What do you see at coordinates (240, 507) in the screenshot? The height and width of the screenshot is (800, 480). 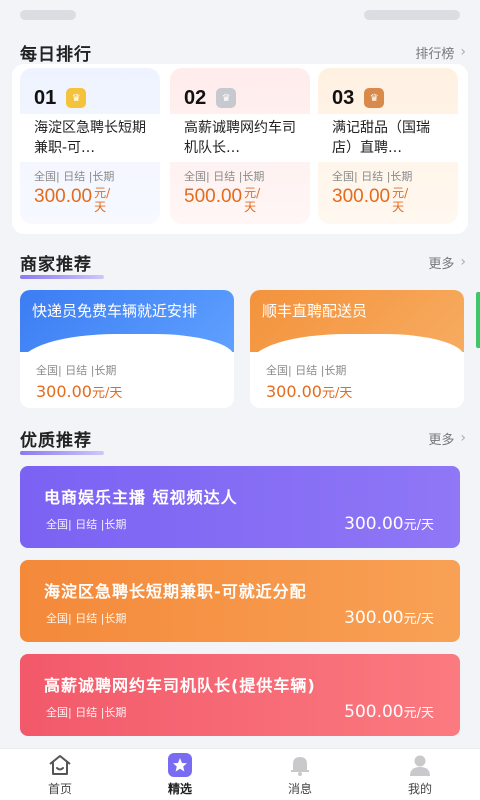 I see `quality-job-banner: 电商娱乐主播 短视频达人 全国| 日结 |长期 300.00元/天` at bounding box center [240, 507].